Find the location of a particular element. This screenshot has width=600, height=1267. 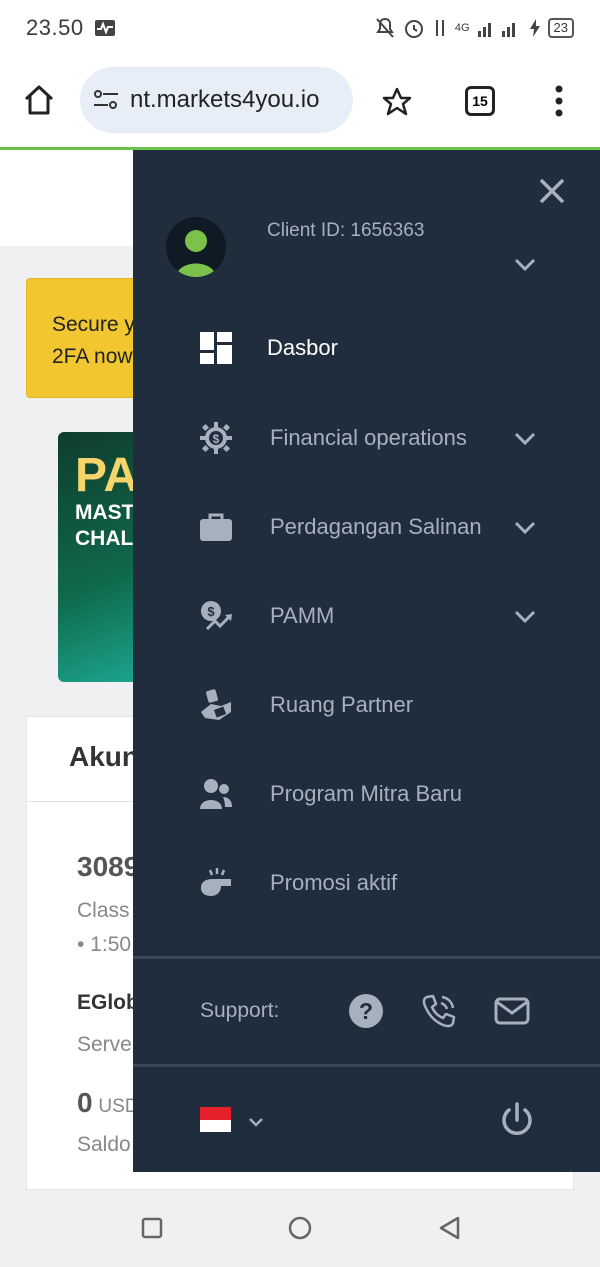

power-icon is located at coordinates (517, 1120).